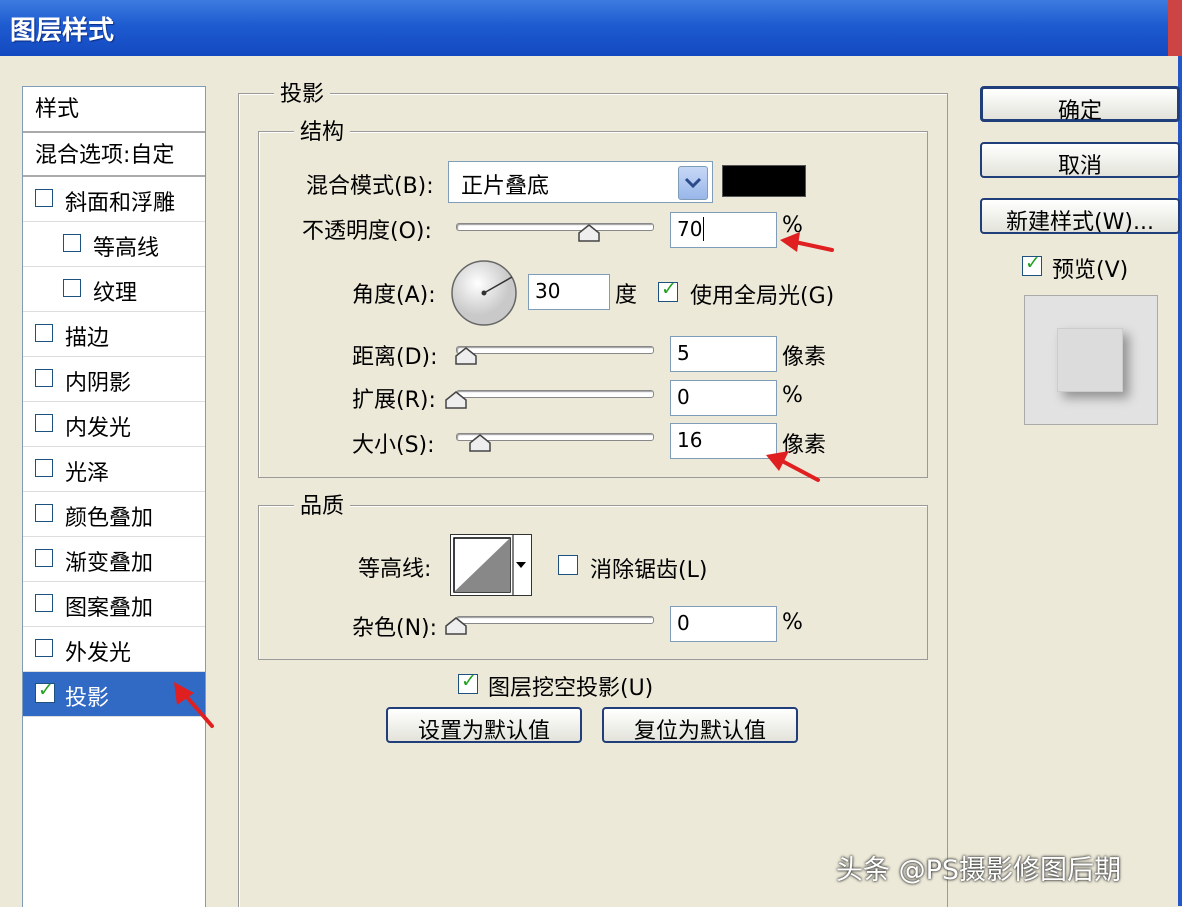 The height and width of the screenshot is (907, 1182). I want to click on arrow-drop-shadow-icon, so click(194, 705).